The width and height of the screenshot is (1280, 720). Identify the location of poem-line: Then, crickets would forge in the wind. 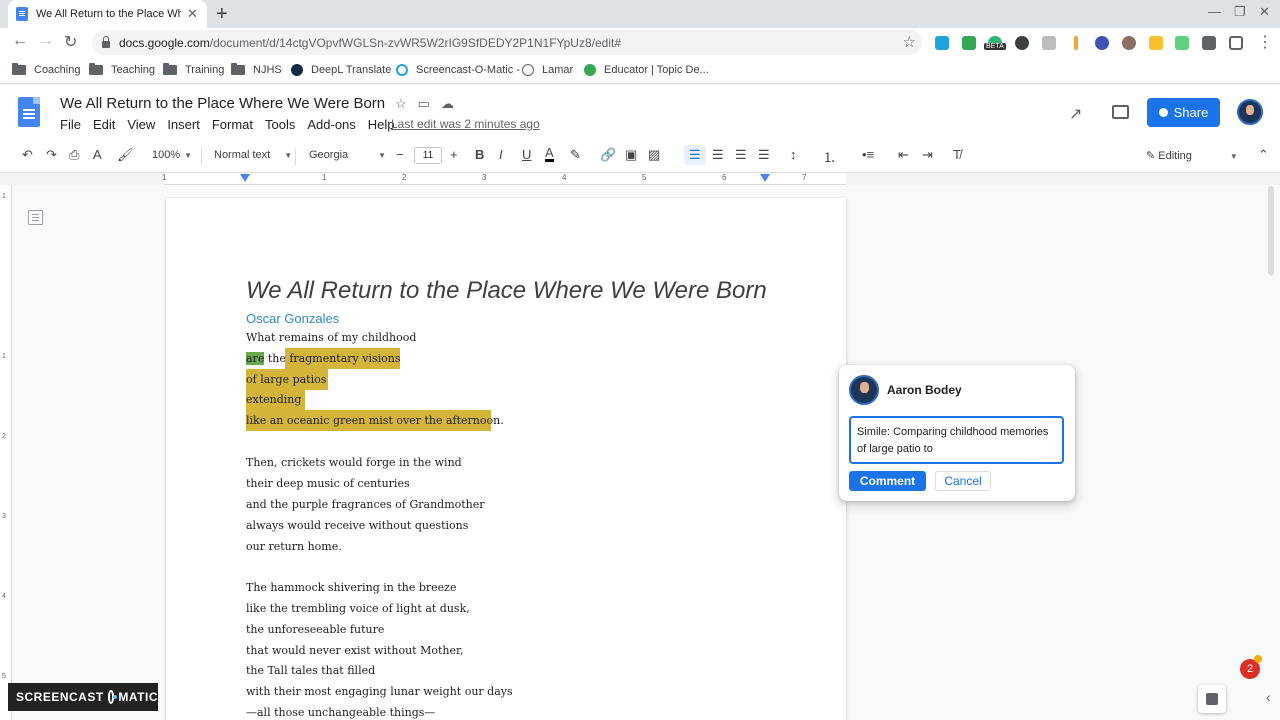
(354, 462).